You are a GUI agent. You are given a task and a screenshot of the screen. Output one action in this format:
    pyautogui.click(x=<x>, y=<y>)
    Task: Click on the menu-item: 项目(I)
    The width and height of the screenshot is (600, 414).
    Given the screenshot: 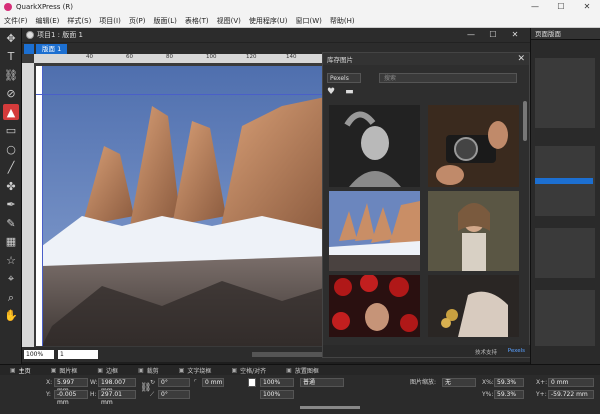 What is the action you would take?
    pyautogui.click(x=110, y=21)
    